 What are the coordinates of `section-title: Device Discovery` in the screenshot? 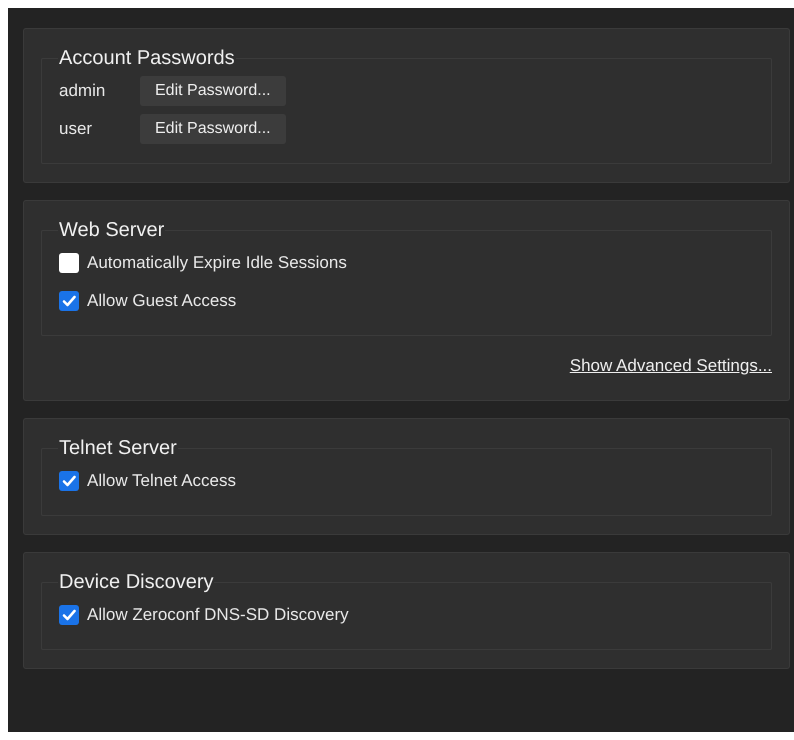 It's located at (136, 582).